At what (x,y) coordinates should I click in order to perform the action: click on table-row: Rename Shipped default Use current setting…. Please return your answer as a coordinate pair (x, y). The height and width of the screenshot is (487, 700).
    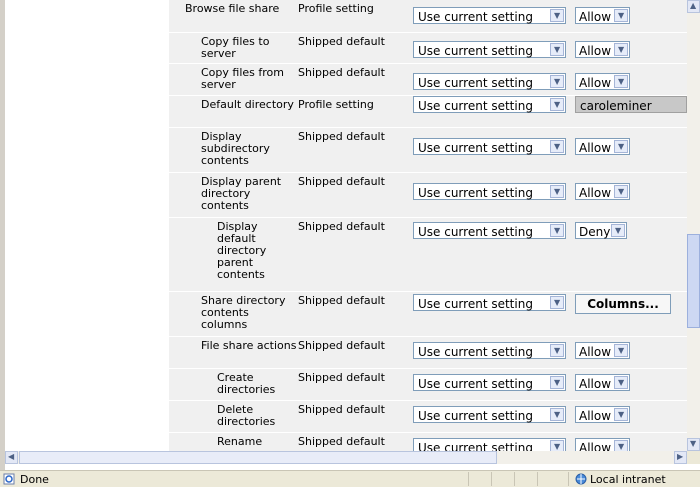
    Looking at the image, I should click on (428, 442).